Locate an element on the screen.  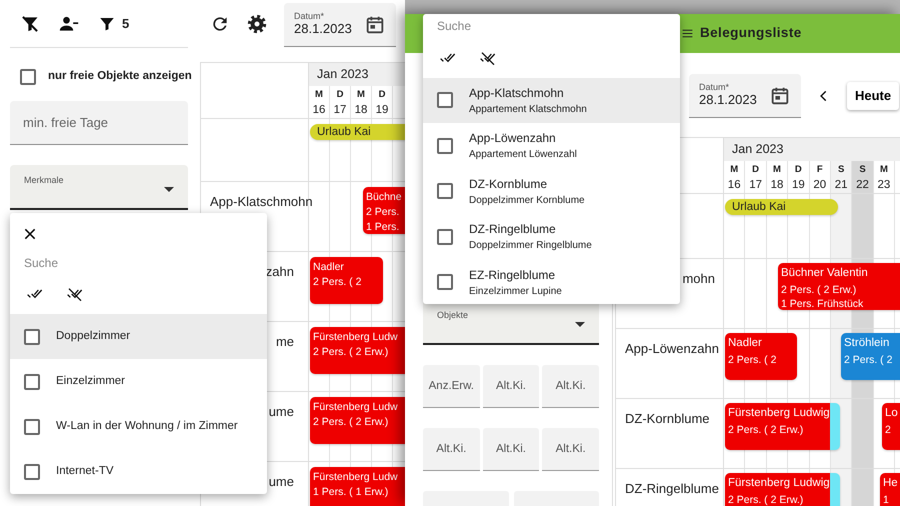
date-label: 20 is located at coordinates (820, 185).